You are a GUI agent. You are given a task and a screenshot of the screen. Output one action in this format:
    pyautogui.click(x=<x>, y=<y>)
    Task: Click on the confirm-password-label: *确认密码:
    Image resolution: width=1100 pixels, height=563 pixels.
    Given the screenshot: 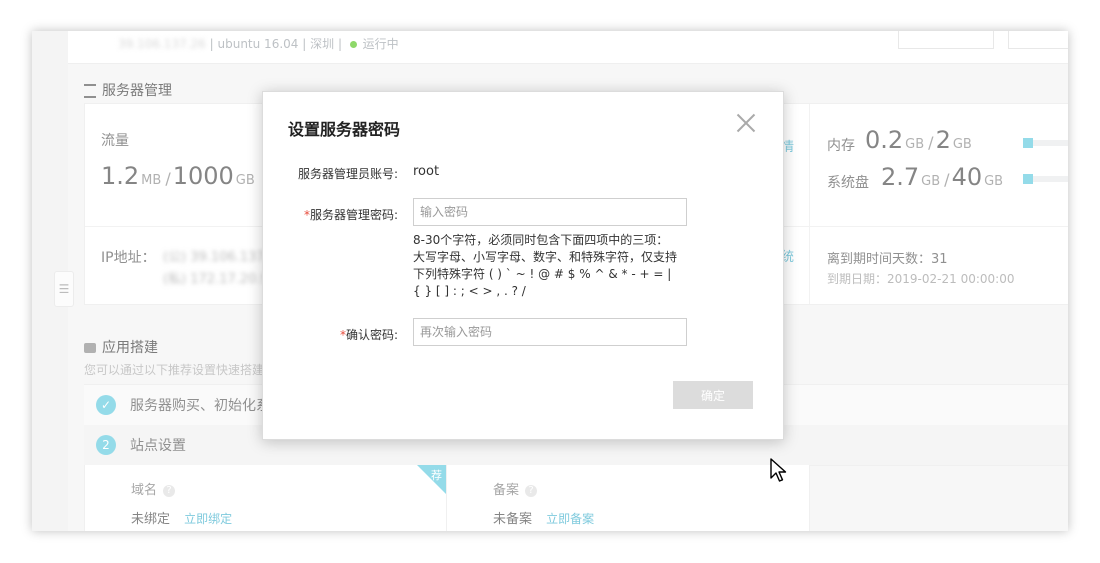 What is the action you would take?
    pyautogui.click(x=368, y=335)
    